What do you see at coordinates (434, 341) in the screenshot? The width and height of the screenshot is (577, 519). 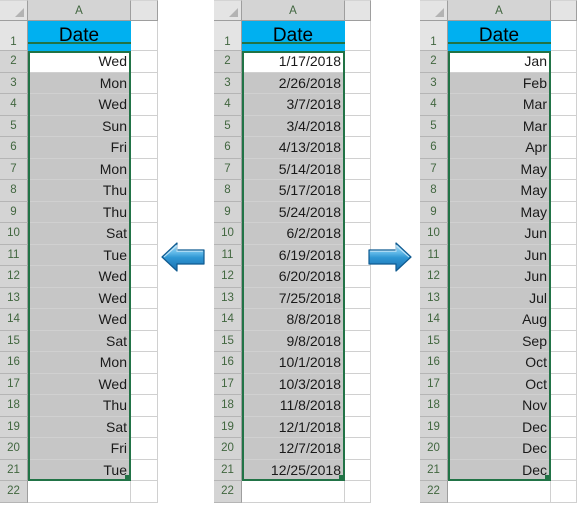 I see `row-number-p3-15: 15` at bounding box center [434, 341].